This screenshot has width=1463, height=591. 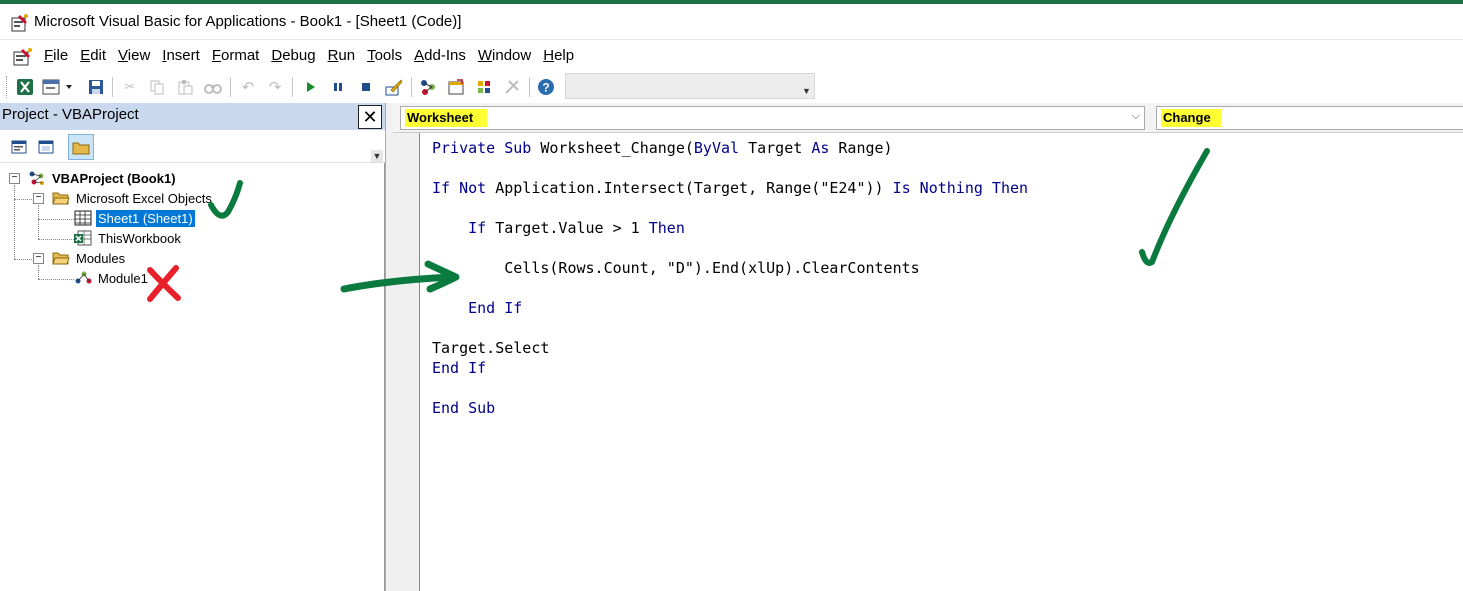 What do you see at coordinates (139, 238) in the screenshot?
I see `tree-item-thisworkbook: ThisWorkbook` at bounding box center [139, 238].